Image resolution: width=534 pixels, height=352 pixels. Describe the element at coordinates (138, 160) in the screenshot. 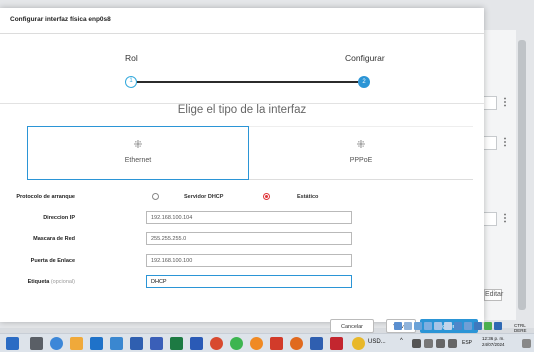

I see `interface-type-label: Ethernet` at that location.